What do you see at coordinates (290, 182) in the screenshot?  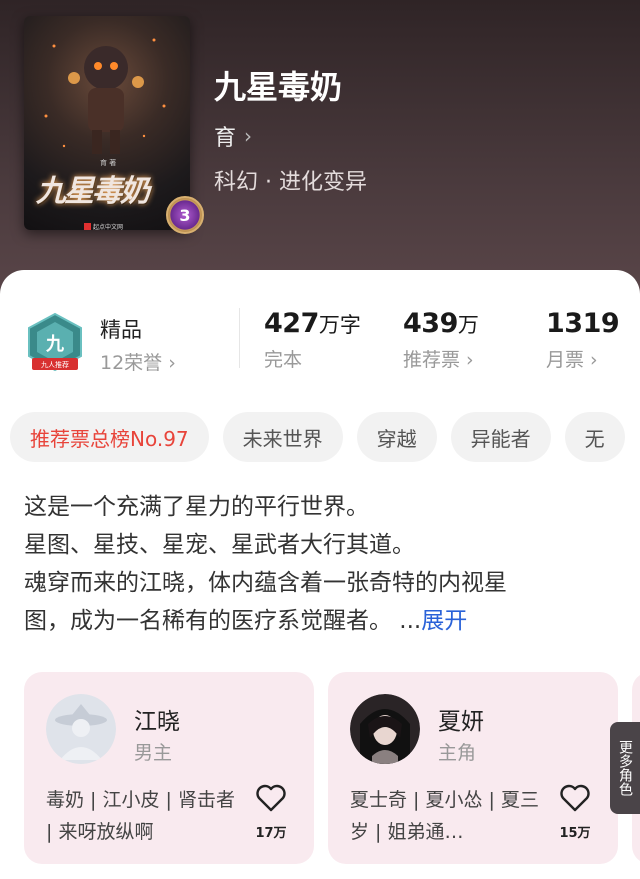 I see `book-genre: 科幻 · 进化变异` at bounding box center [290, 182].